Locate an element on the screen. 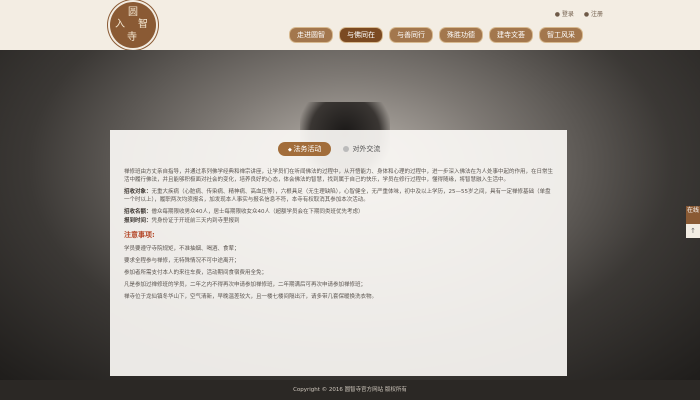  time-label: 报到时间： is located at coordinates (138, 221).